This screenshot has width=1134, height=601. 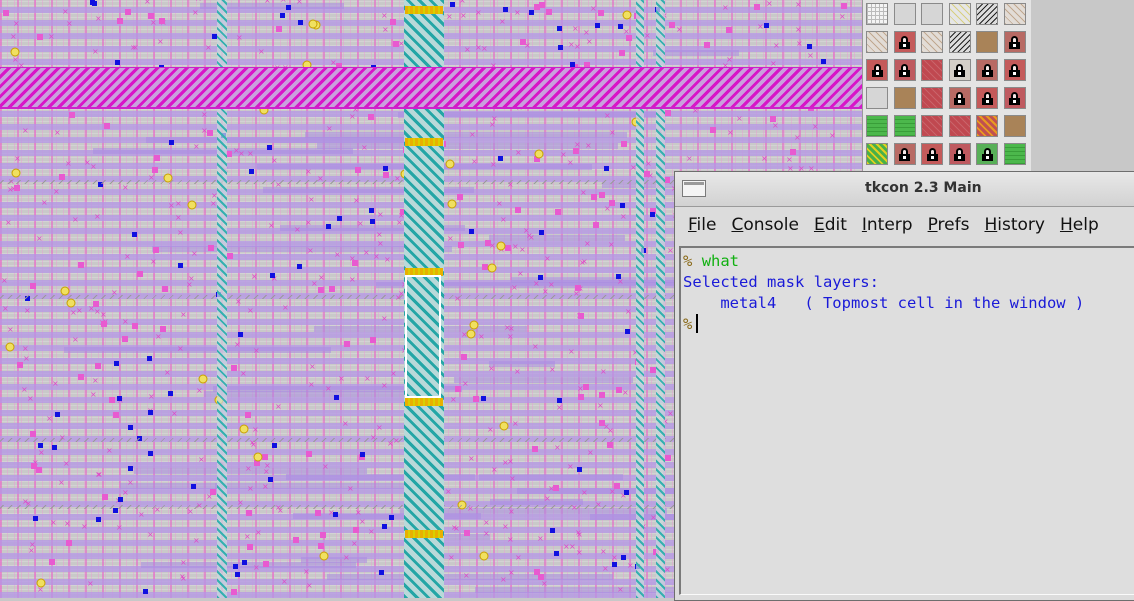 What do you see at coordinates (694, 188) in the screenshot?
I see `window-menu-icon` at bounding box center [694, 188].